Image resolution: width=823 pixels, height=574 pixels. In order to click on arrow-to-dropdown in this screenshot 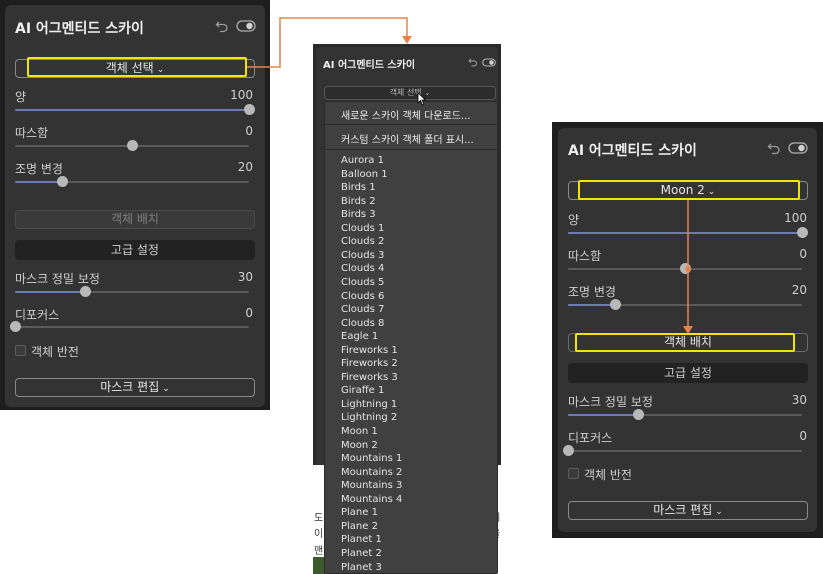, I will do `click(327, 42)`.